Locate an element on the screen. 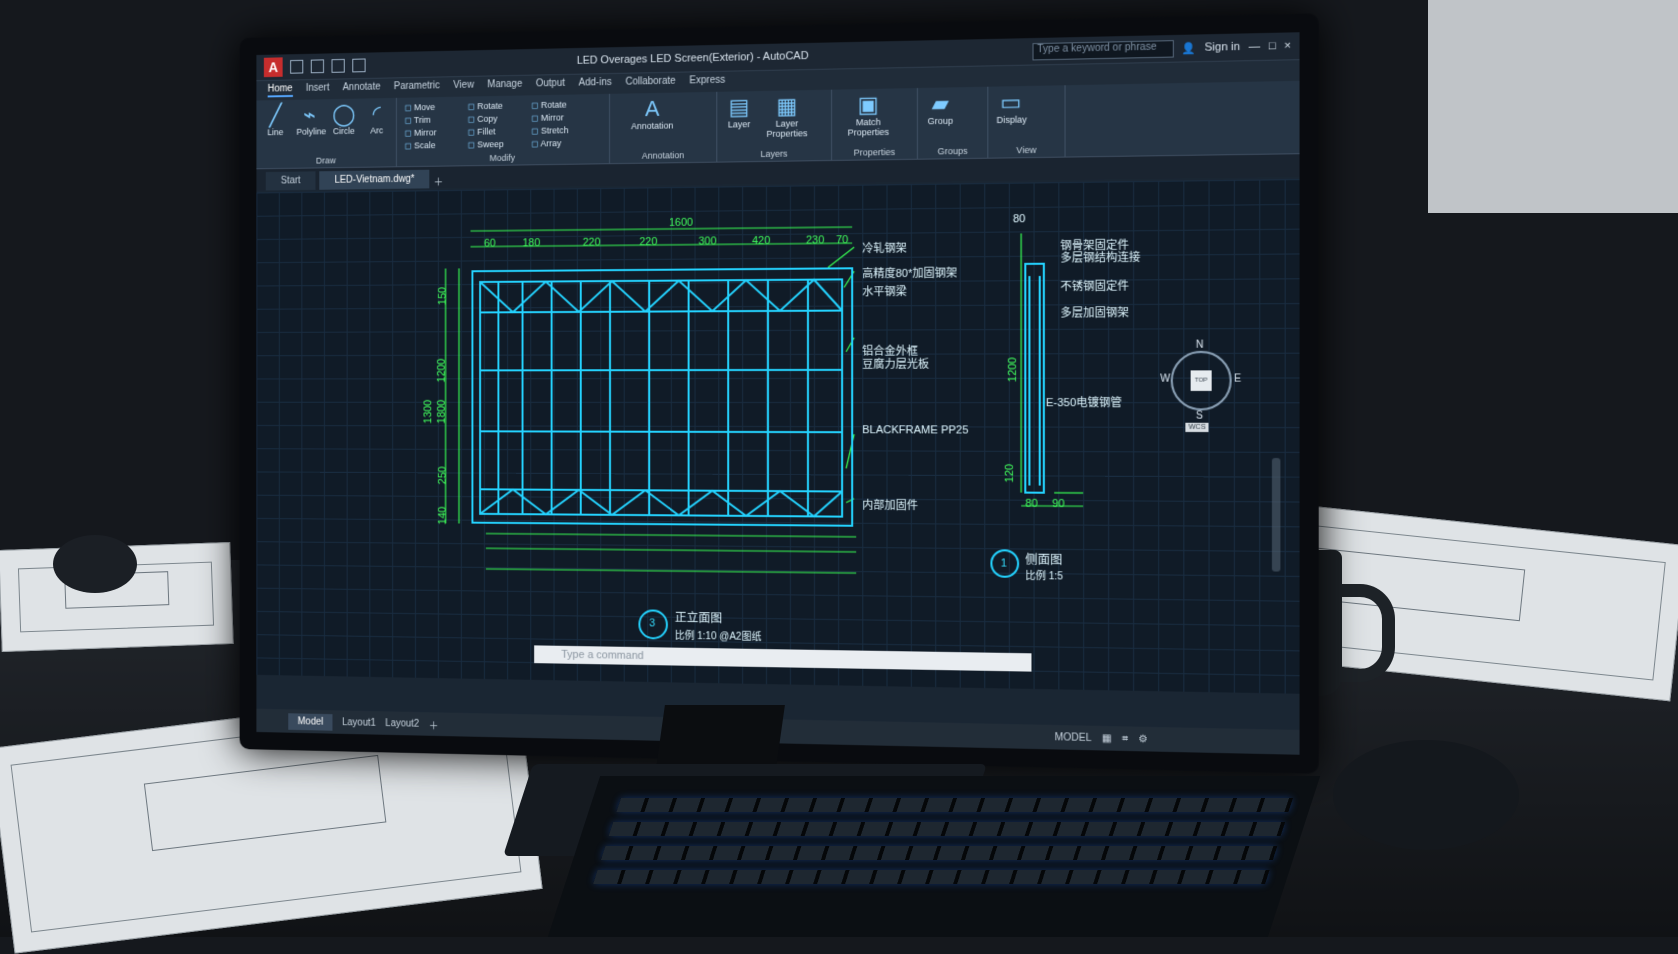 Image resolution: width=1678 pixels, height=954 pixels. viewcube-top-face: TOP is located at coordinates (1201, 380).